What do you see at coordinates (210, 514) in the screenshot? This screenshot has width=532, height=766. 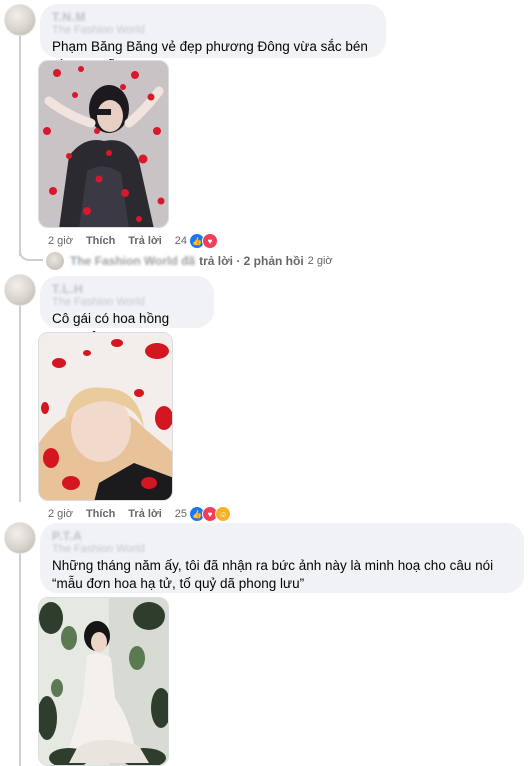 I see `reaction-icons: 👍 ♥ ☺` at bounding box center [210, 514].